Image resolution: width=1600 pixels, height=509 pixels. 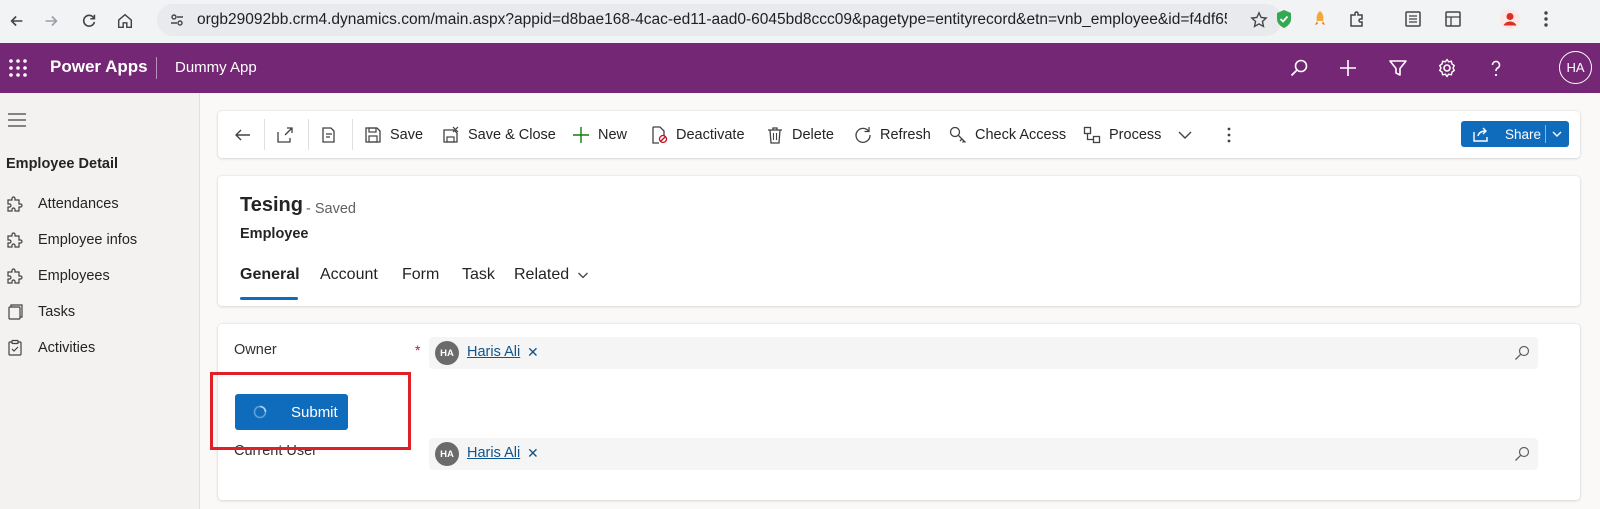 What do you see at coordinates (1122, 134) in the screenshot?
I see `process-button: Process` at bounding box center [1122, 134].